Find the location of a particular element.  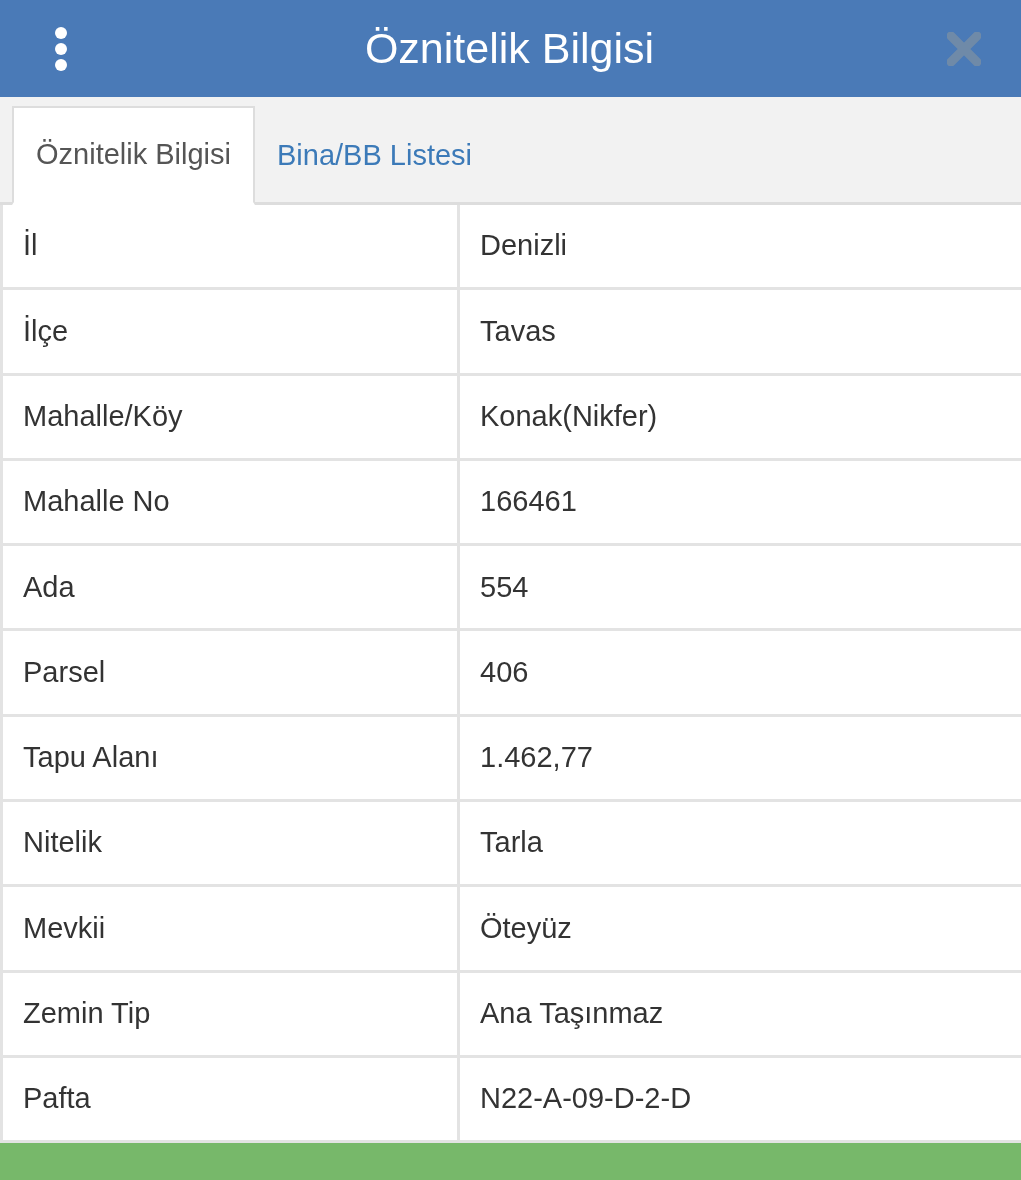

label-cell: Mahalle/Köy is located at coordinates (228, 418).